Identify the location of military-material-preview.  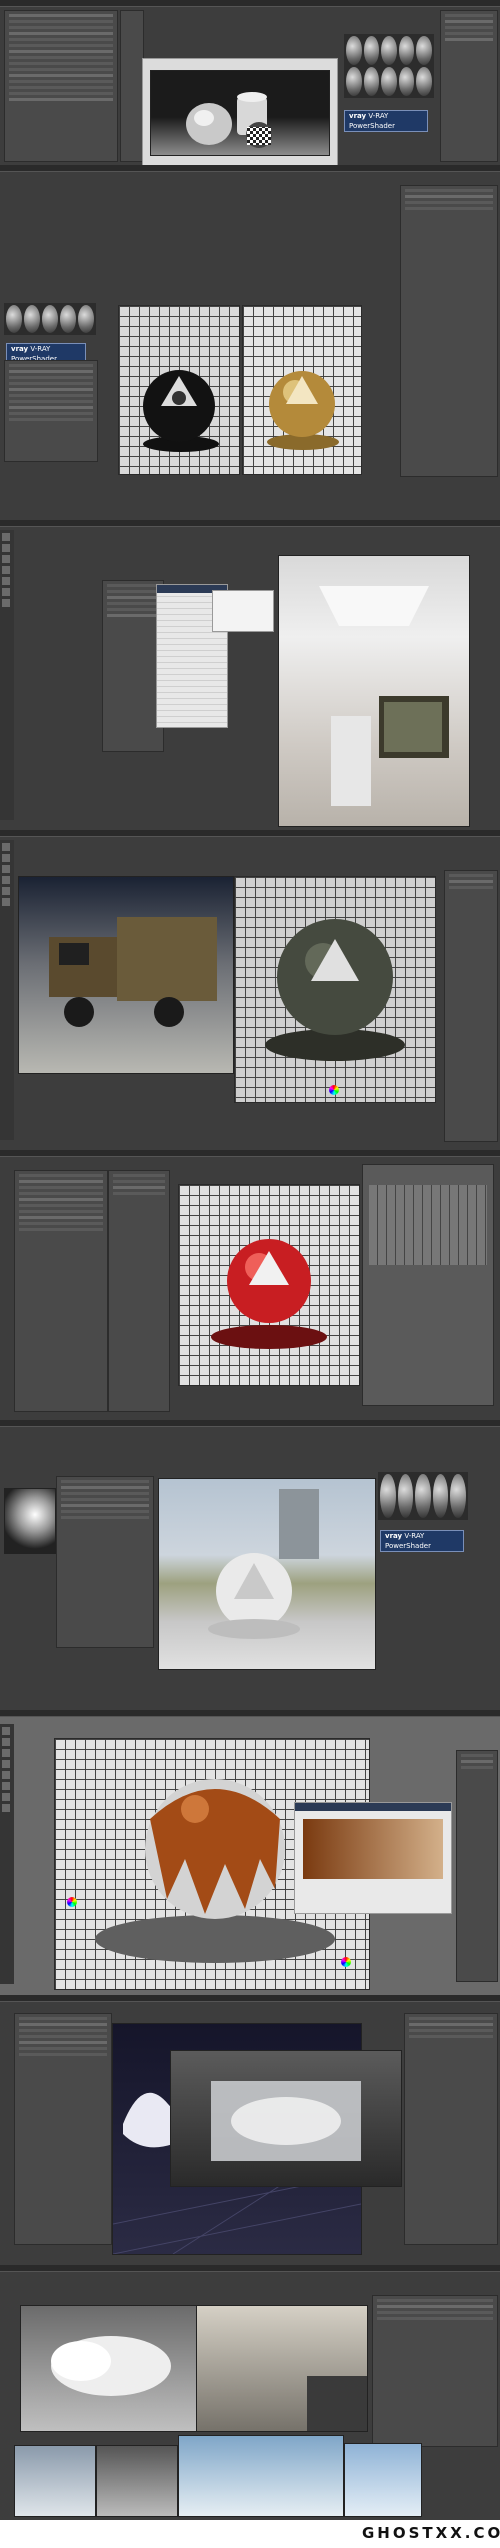
(335, 989).